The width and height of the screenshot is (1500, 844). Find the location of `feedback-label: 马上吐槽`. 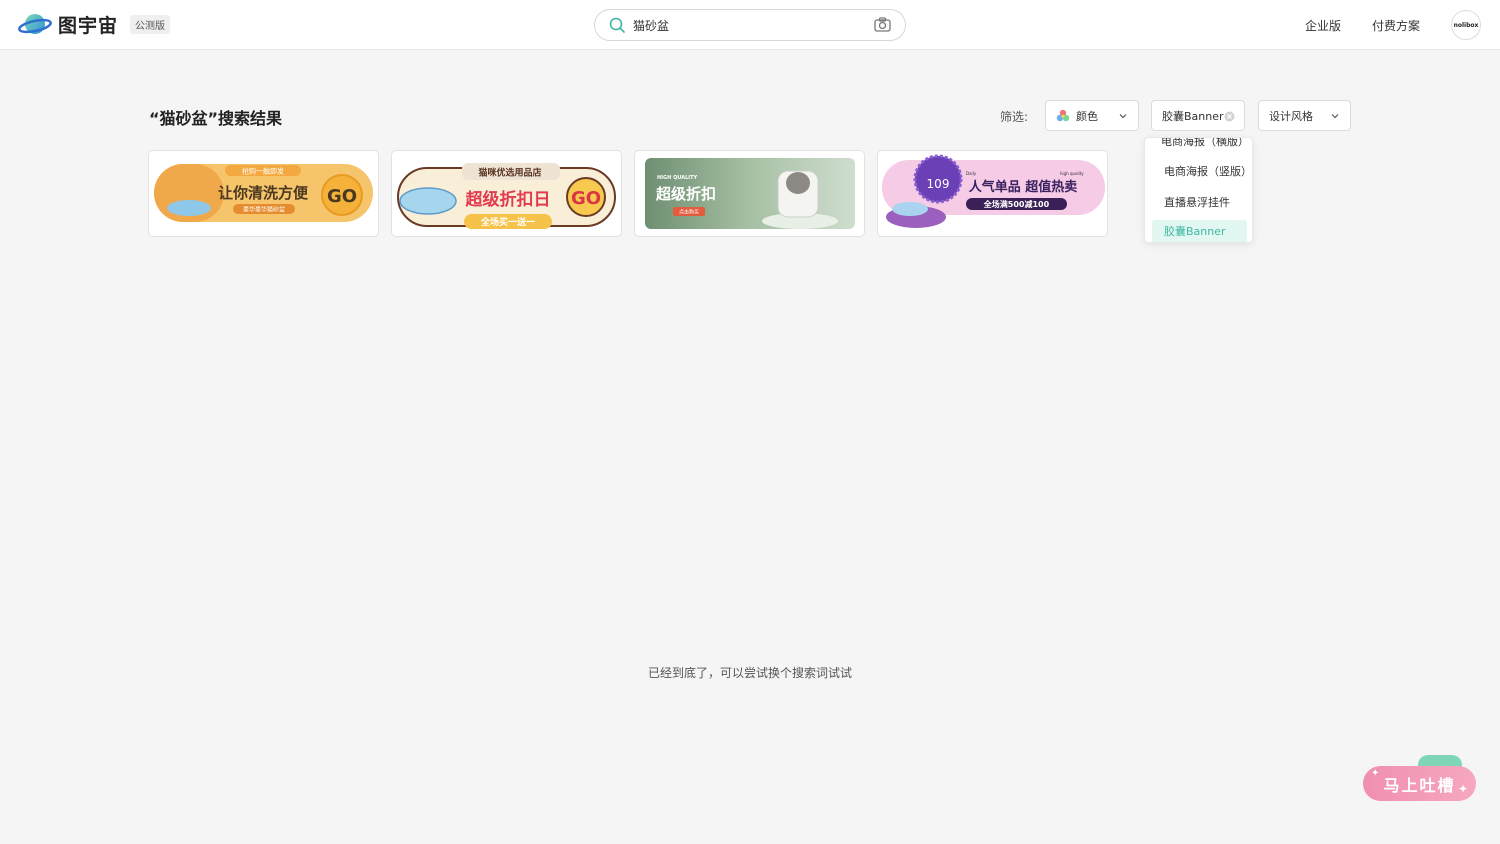

feedback-label: 马上吐槽 is located at coordinates (1419, 785).